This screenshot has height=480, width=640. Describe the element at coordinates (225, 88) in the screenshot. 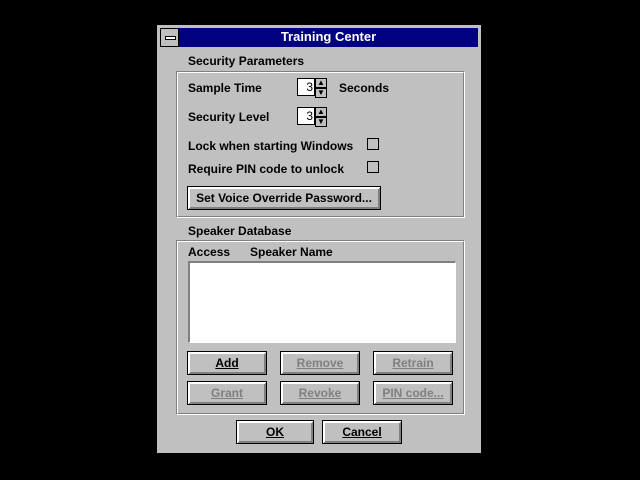

I see `sample-time-label: Sample Time` at that location.